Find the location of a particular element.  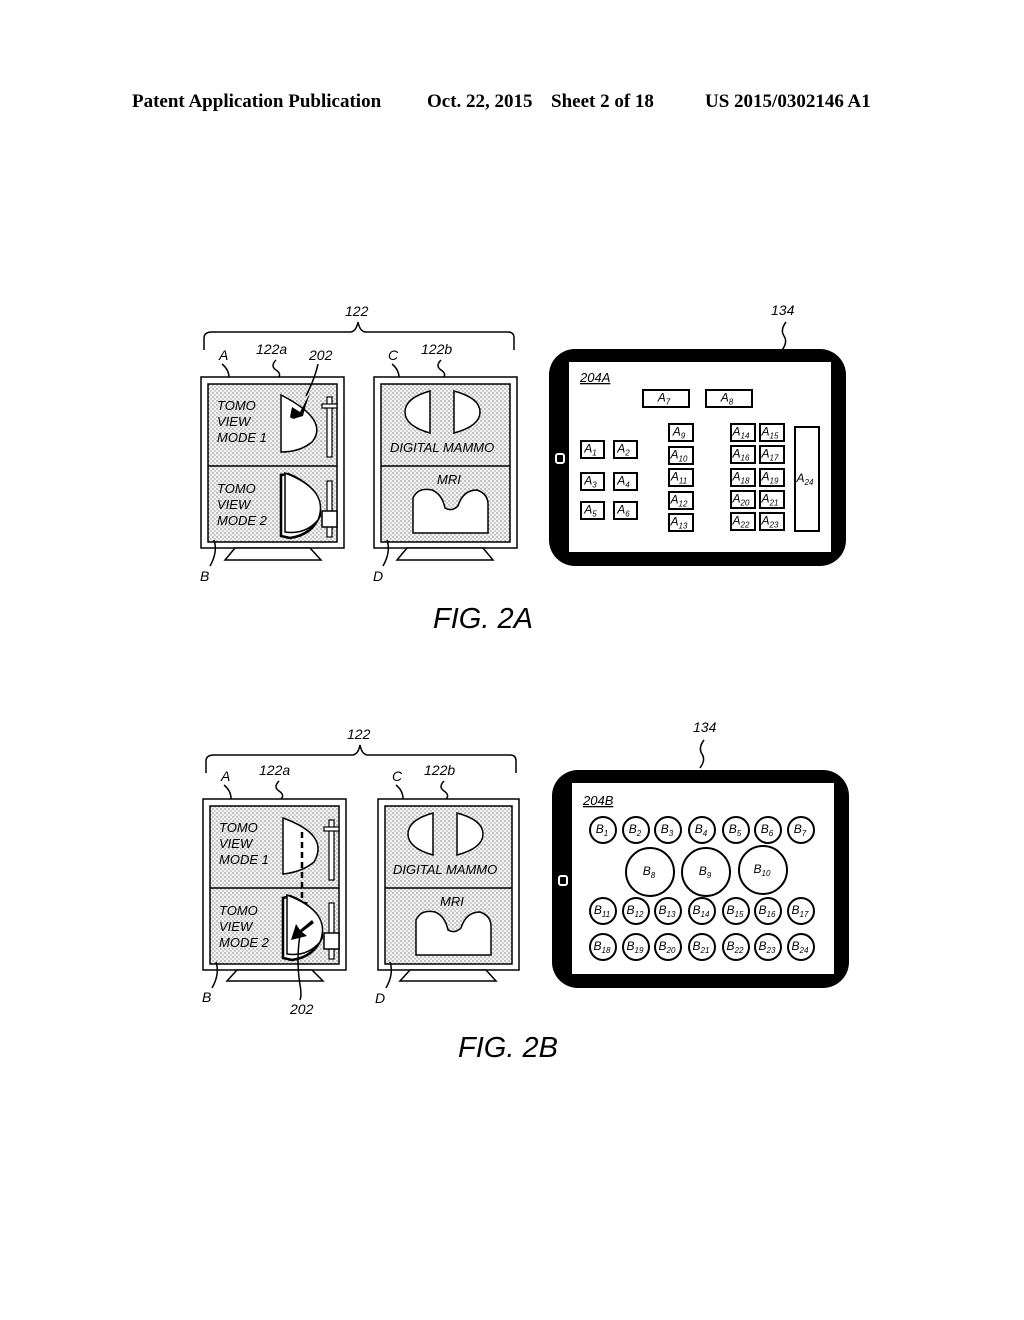

tablet-button-a20: A20 is located at coordinates (743, 499).